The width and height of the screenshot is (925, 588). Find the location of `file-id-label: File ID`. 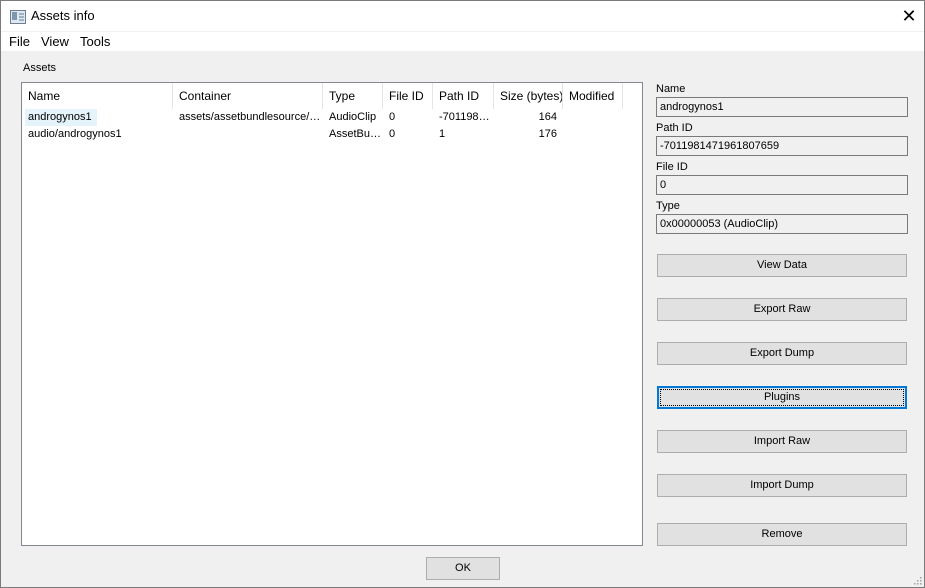

file-id-label: File ID is located at coordinates (672, 167).